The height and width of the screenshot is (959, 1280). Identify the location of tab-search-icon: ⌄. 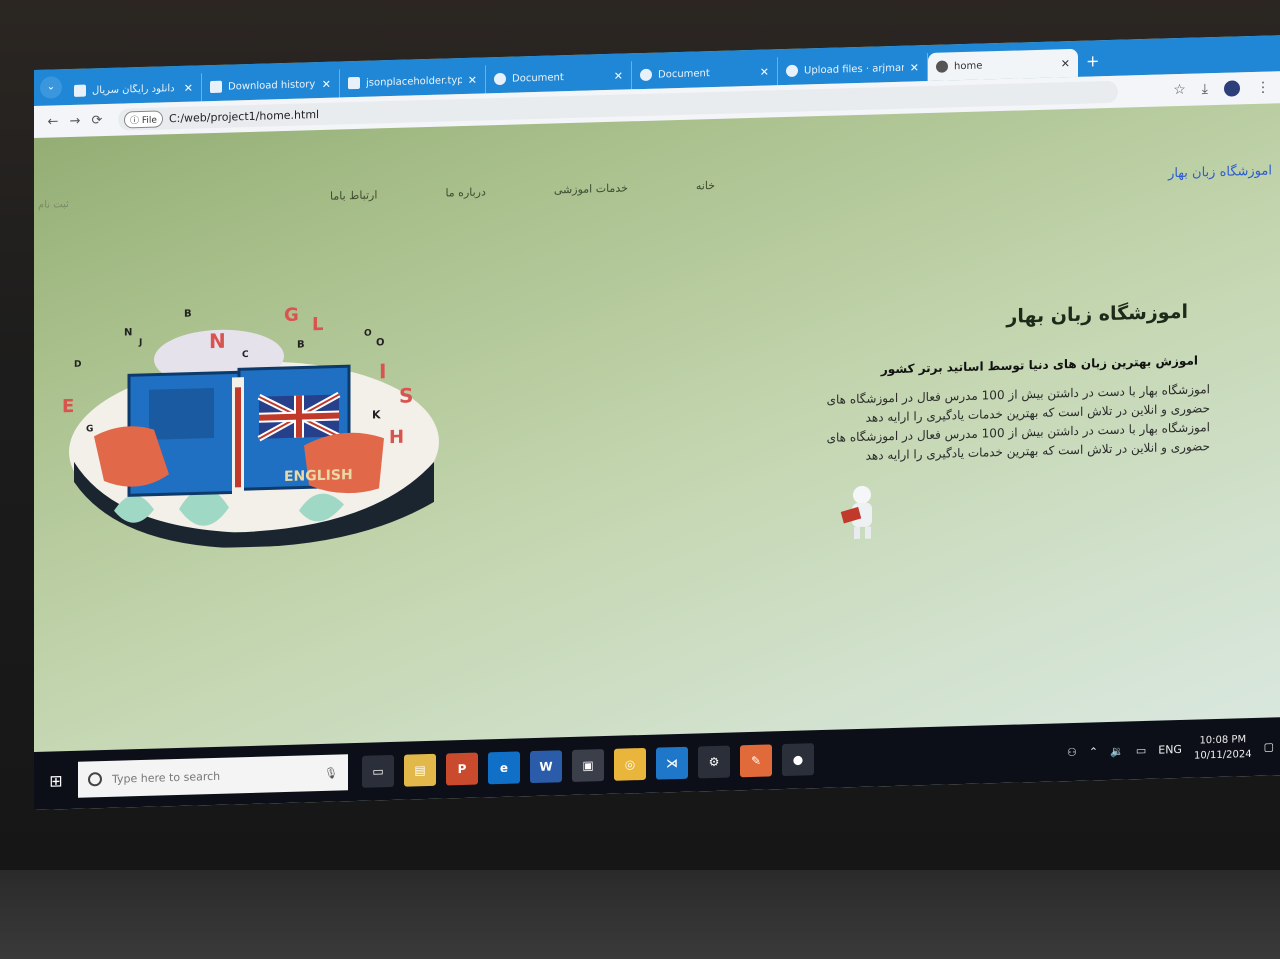
(51, 87).